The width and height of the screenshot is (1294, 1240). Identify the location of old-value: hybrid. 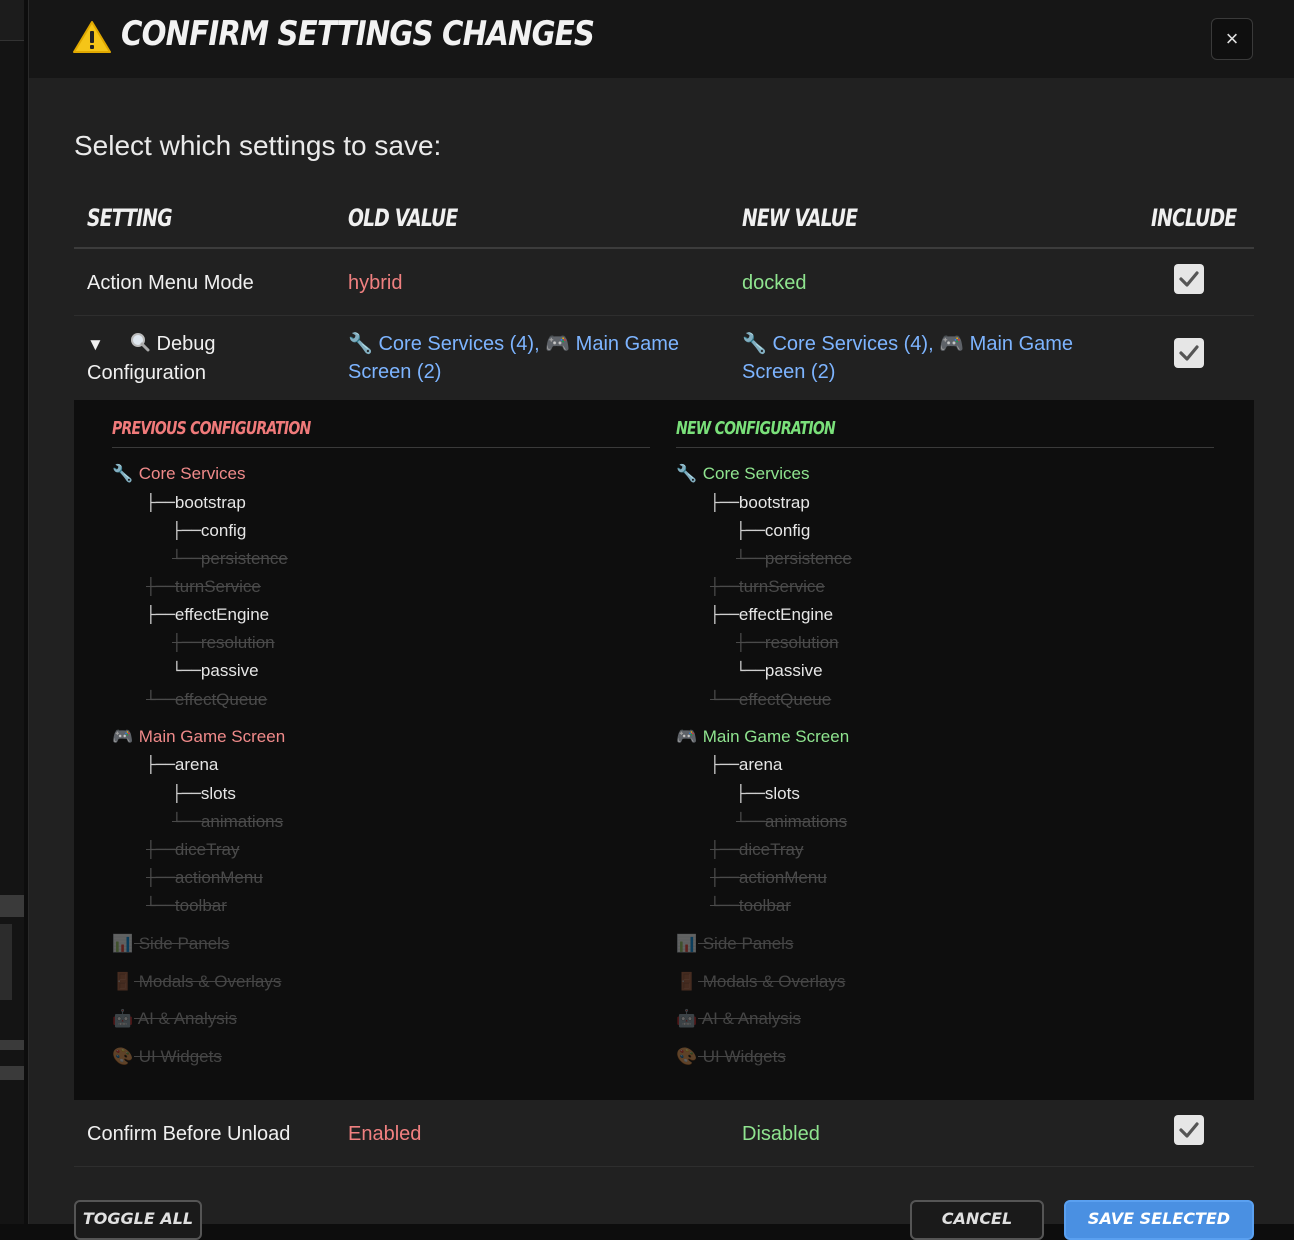
(375, 283).